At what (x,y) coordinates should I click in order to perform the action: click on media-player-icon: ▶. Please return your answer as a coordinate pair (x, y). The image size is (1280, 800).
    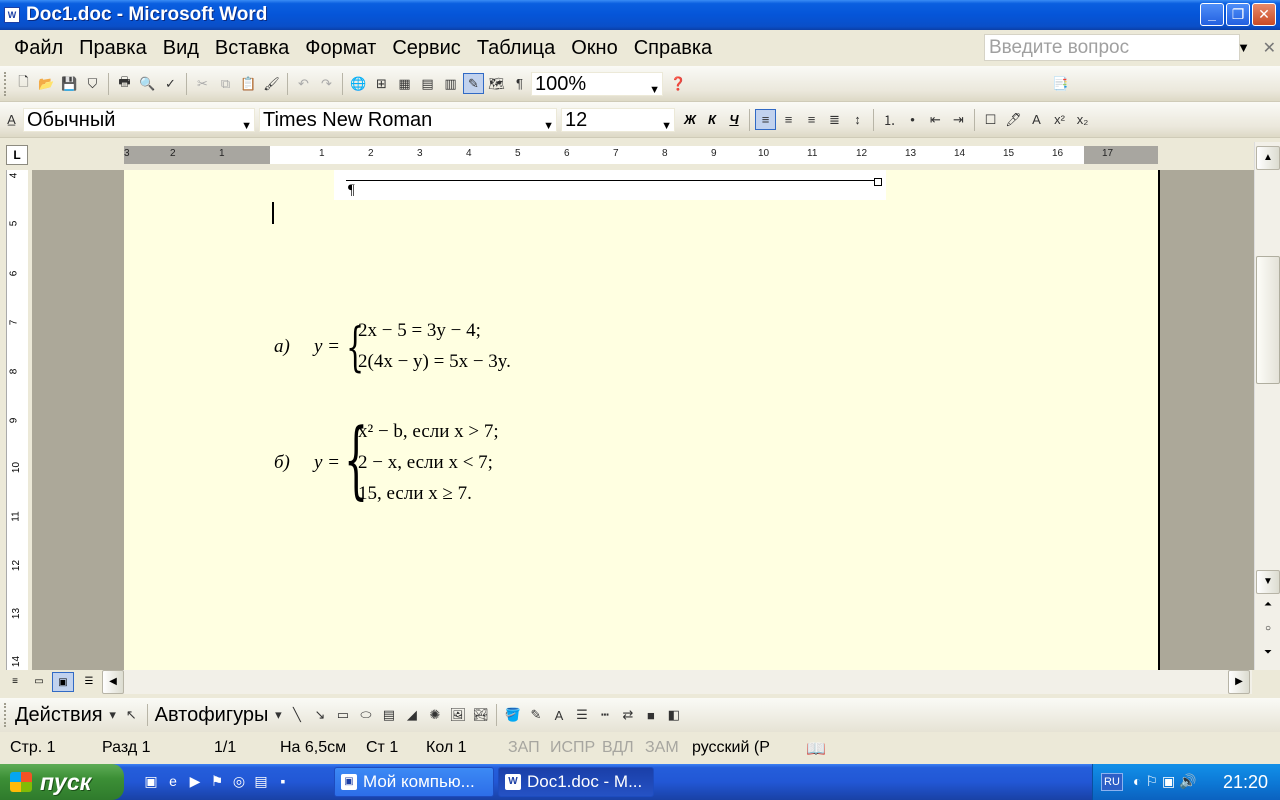
    Looking at the image, I should click on (195, 781).